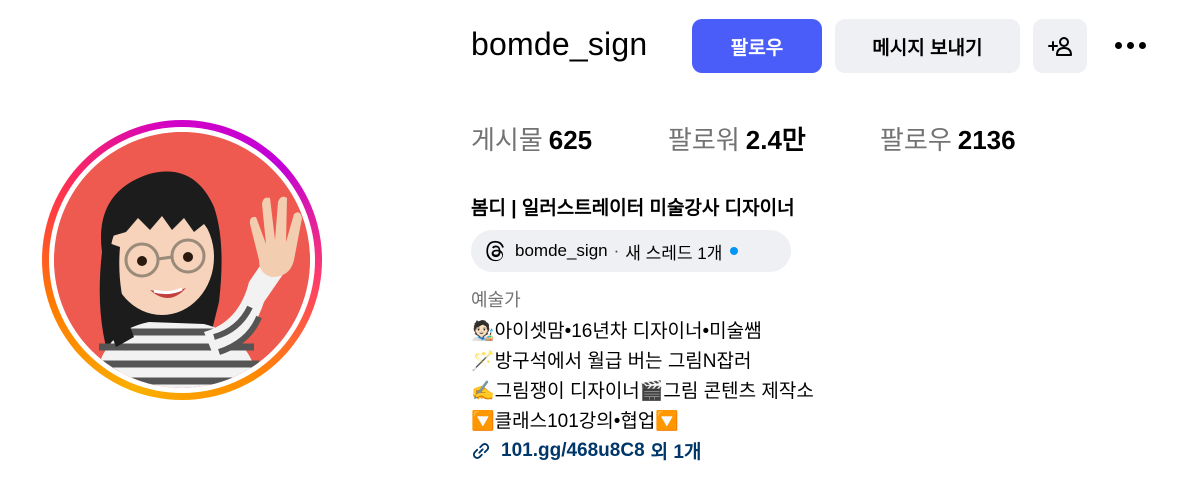  I want to click on suggest-people-button, so click(1060, 46).